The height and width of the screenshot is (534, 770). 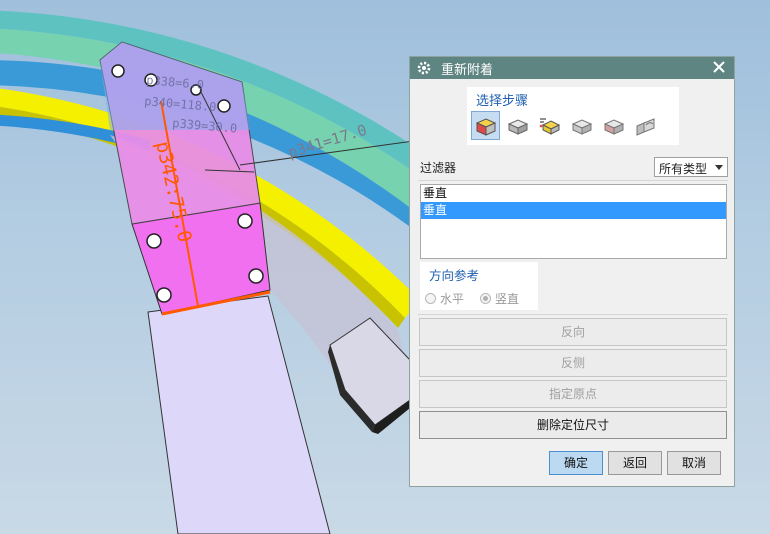 I want to click on ok-button: 确定, so click(x=576, y=463).